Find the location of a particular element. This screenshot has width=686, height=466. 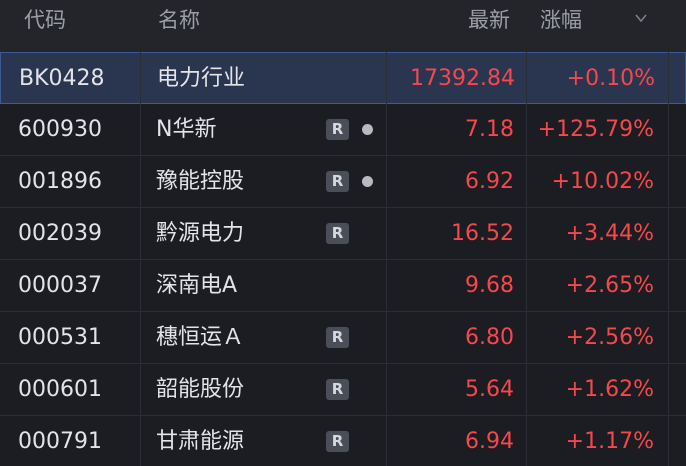

stock-code: 000601 is located at coordinates (60, 389).